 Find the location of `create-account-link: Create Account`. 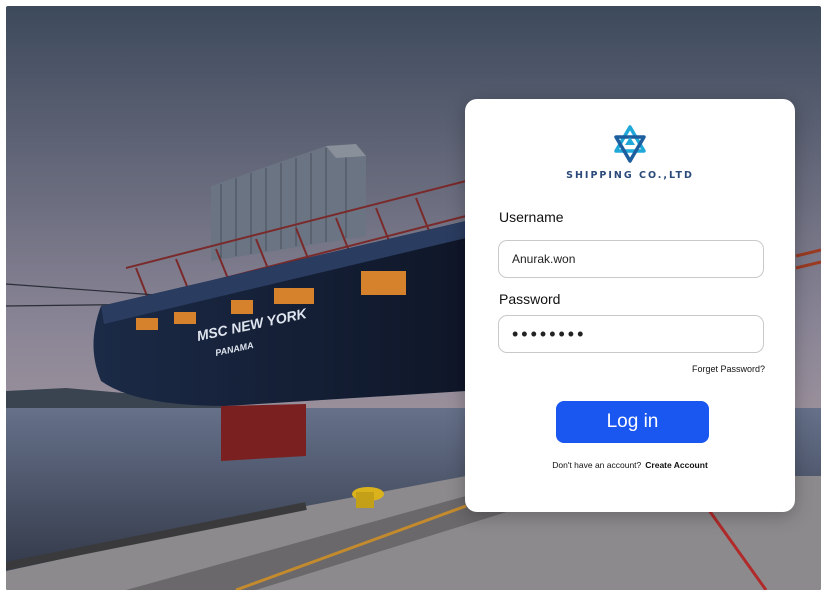

create-account-link: Create Account is located at coordinates (676, 465).